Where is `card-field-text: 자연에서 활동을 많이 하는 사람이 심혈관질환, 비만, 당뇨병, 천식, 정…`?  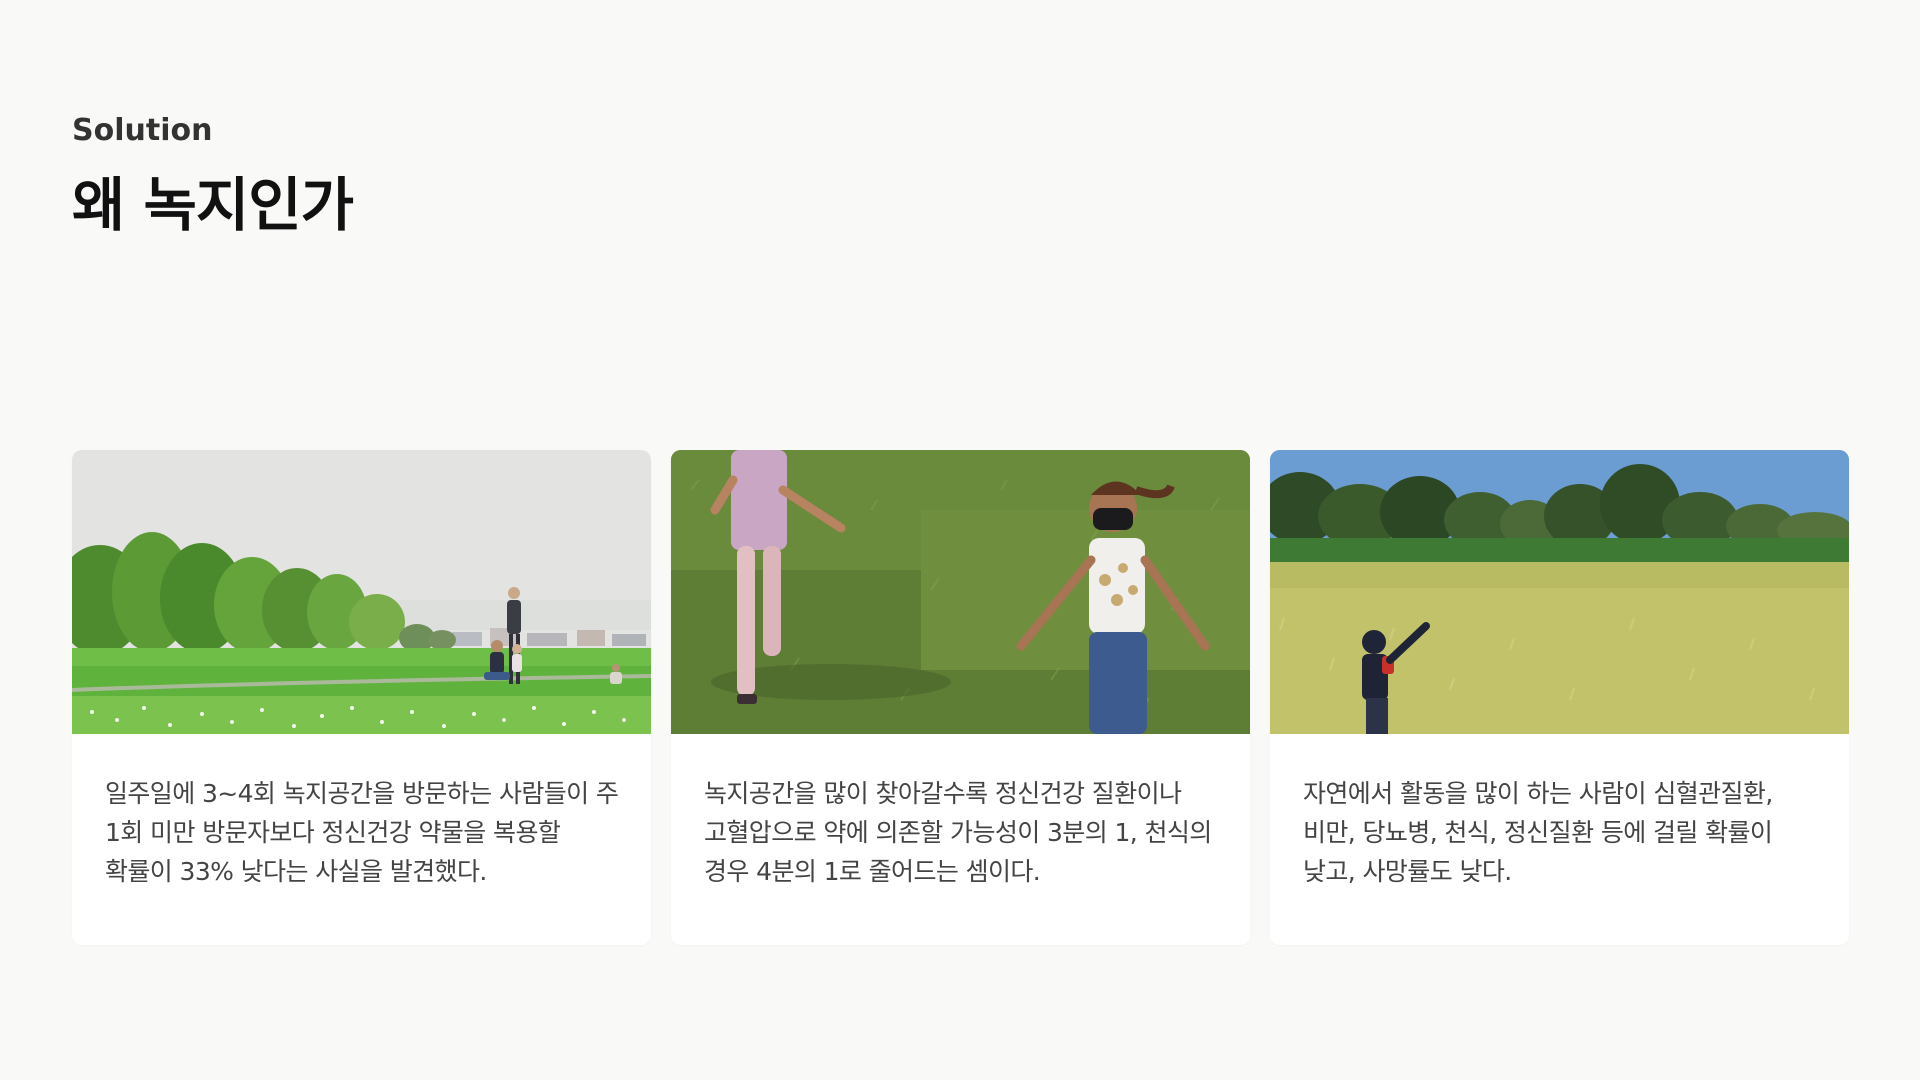
card-field-text: 자연에서 활동을 많이 하는 사람이 심혈관질환, 비만, 당뇨병, 천식, 정… is located at coordinates (1538, 832).